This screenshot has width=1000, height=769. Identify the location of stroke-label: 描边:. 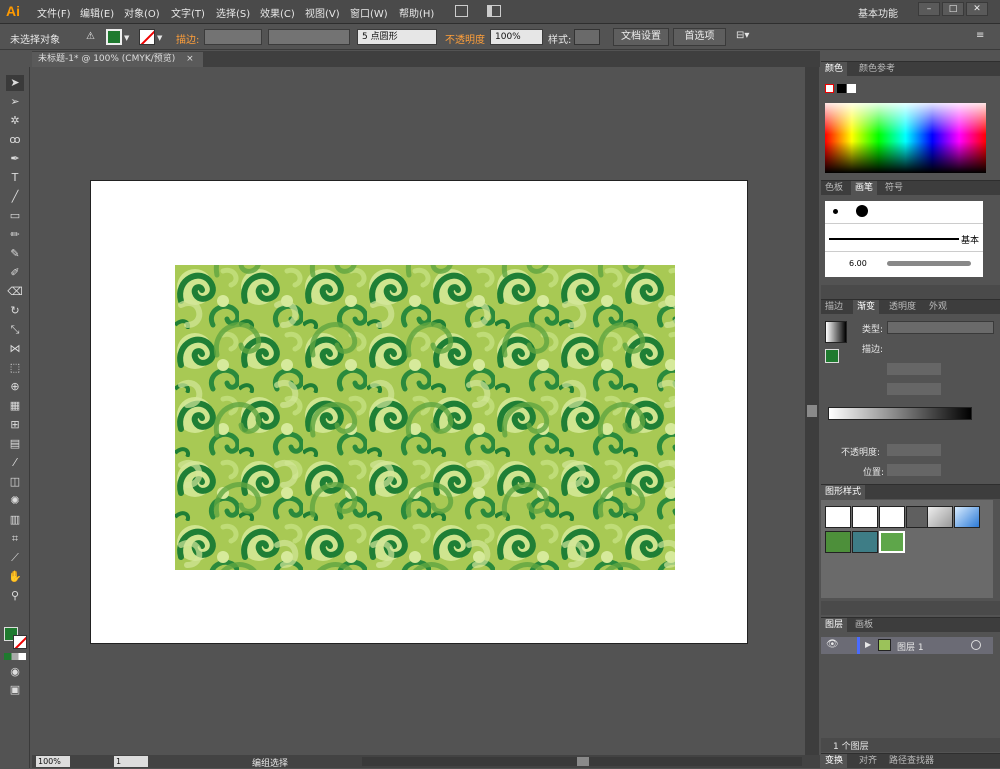
(187, 38).